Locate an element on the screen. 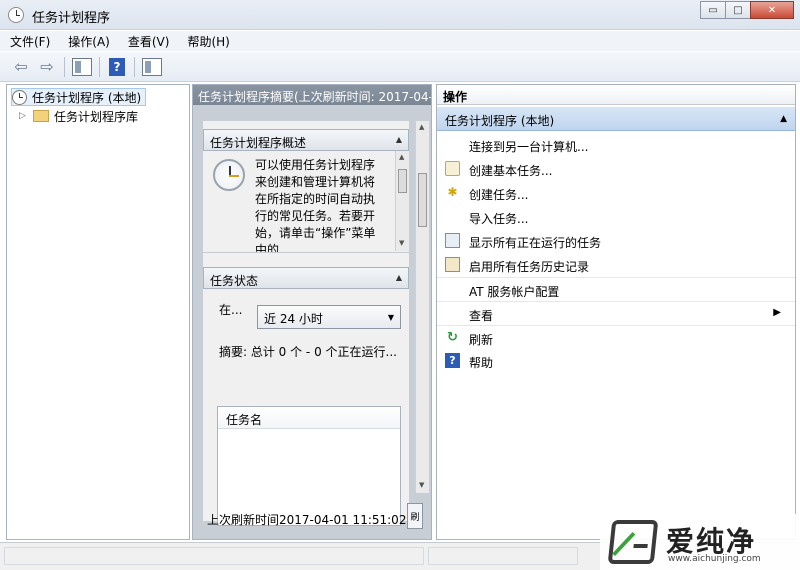 The width and height of the screenshot is (800, 570). summary-header: 任务计划程序摘要(上次刷新时间: 2017-04-0 is located at coordinates (312, 95).